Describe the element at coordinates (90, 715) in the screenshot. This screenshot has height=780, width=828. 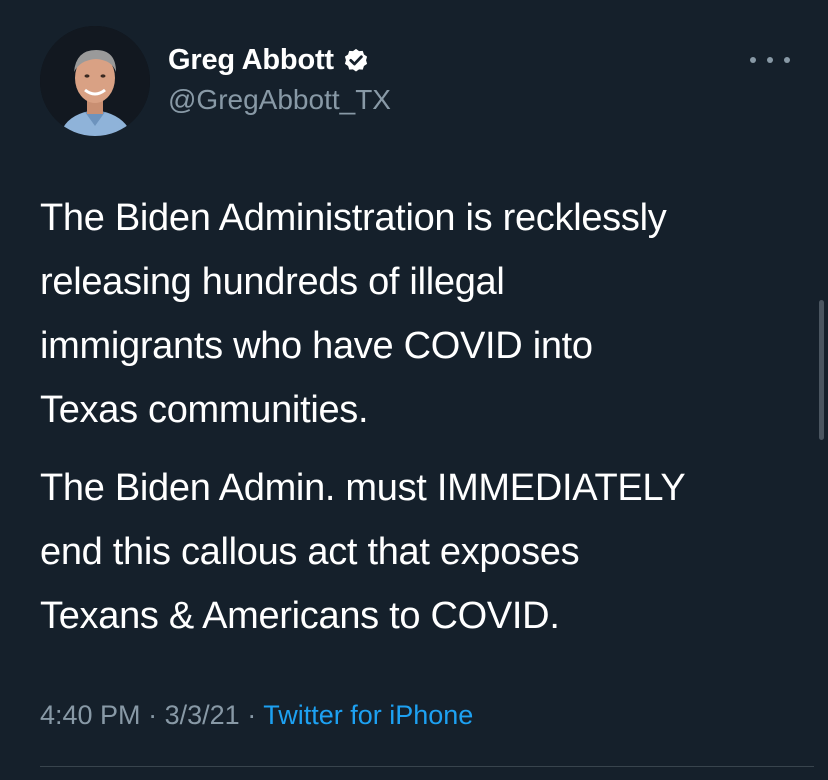
I see `tweet-time: 4:40 PM` at that location.